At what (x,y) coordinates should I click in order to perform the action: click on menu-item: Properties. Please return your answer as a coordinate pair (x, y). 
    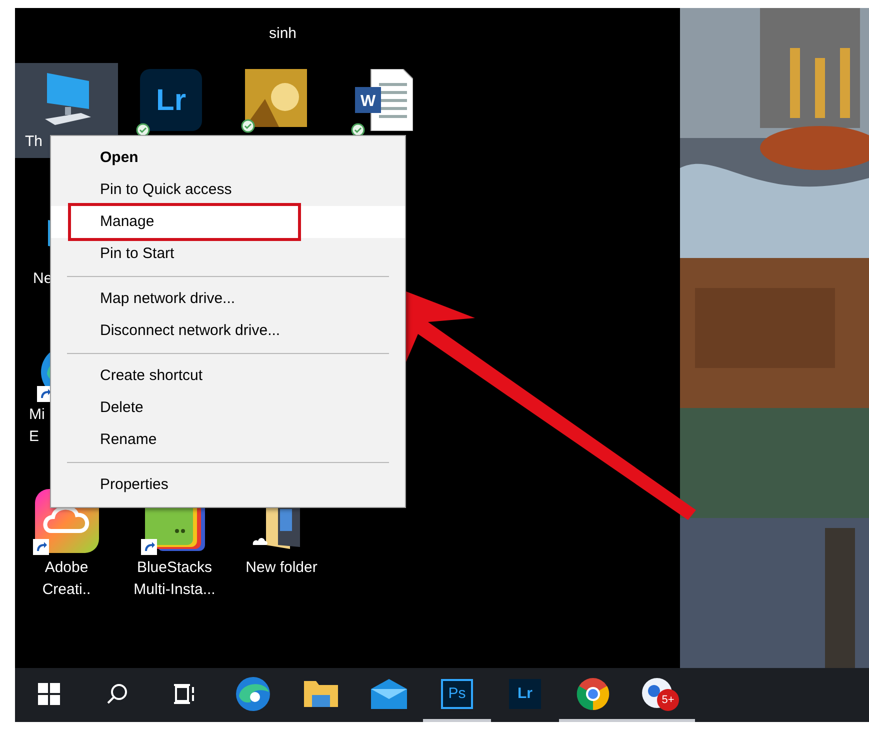
    Looking at the image, I should click on (228, 485).